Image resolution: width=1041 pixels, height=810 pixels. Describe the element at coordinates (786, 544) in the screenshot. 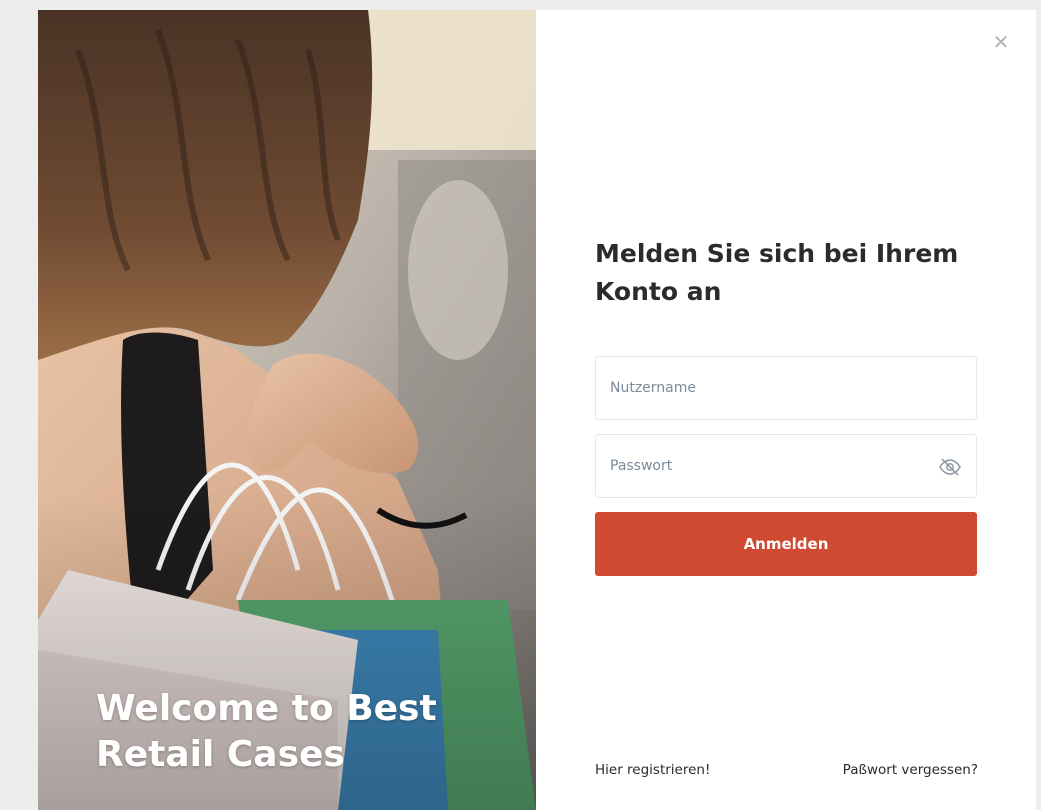

I see `login-submit-button: Anmelden` at that location.